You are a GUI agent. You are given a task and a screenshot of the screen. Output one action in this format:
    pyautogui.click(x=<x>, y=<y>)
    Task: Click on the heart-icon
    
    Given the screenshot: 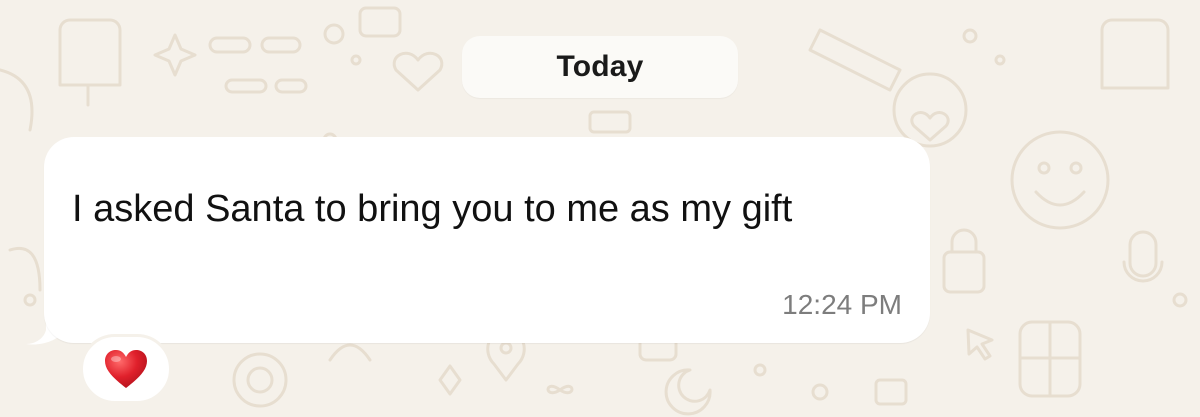 What is the action you would take?
    pyautogui.click(x=126, y=369)
    